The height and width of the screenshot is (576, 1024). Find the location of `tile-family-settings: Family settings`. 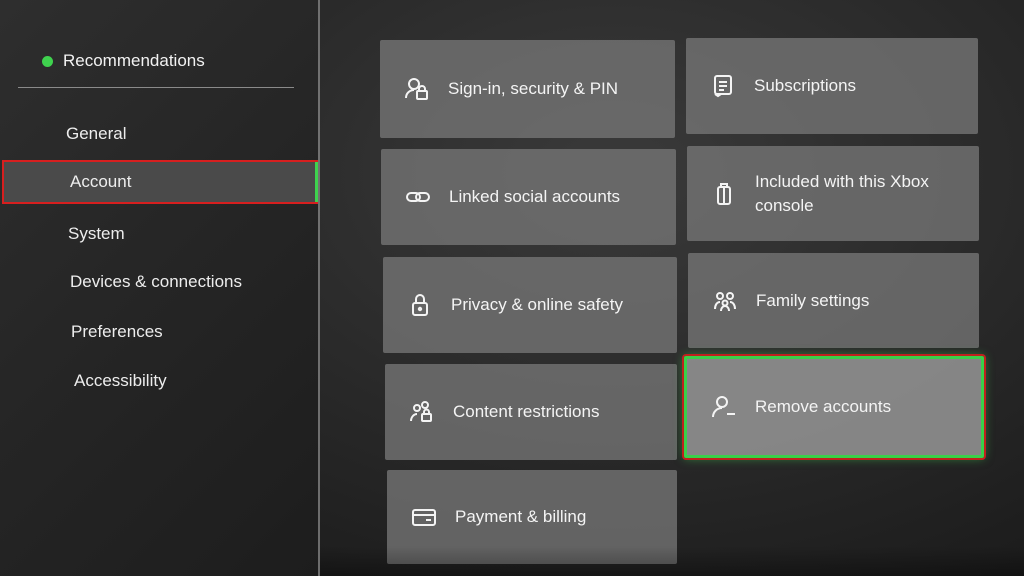

tile-family-settings: Family settings is located at coordinates (833, 300).